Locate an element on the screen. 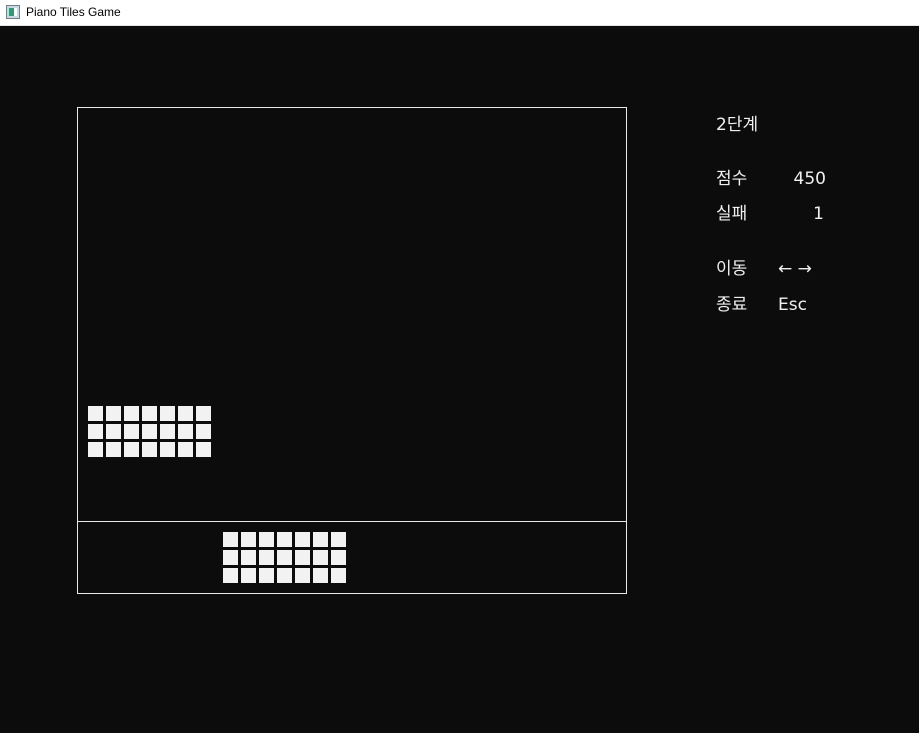 The width and height of the screenshot is (919, 733). window-titlebar: Piano Tiles Game is located at coordinates (459, 13).